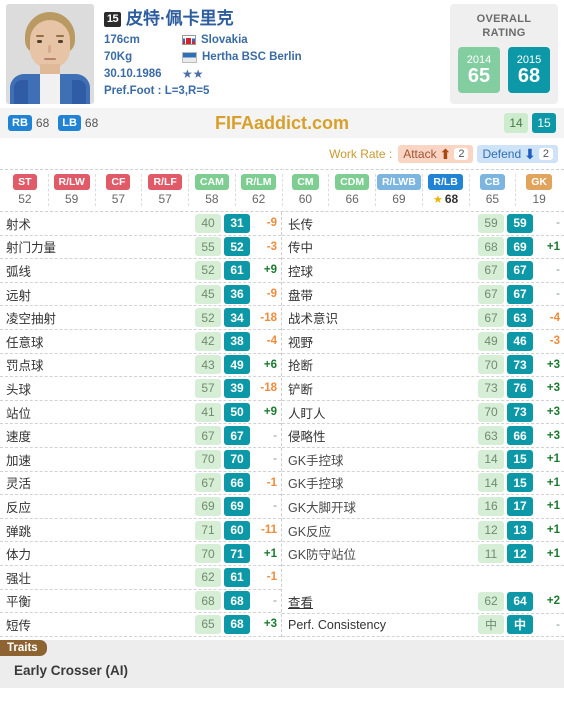 This screenshot has width=564, height=713. What do you see at coordinates (423, 248) in the screenshot?
I see `stat-row: 传中 68 69 +1` at bounding box center [423, 248].